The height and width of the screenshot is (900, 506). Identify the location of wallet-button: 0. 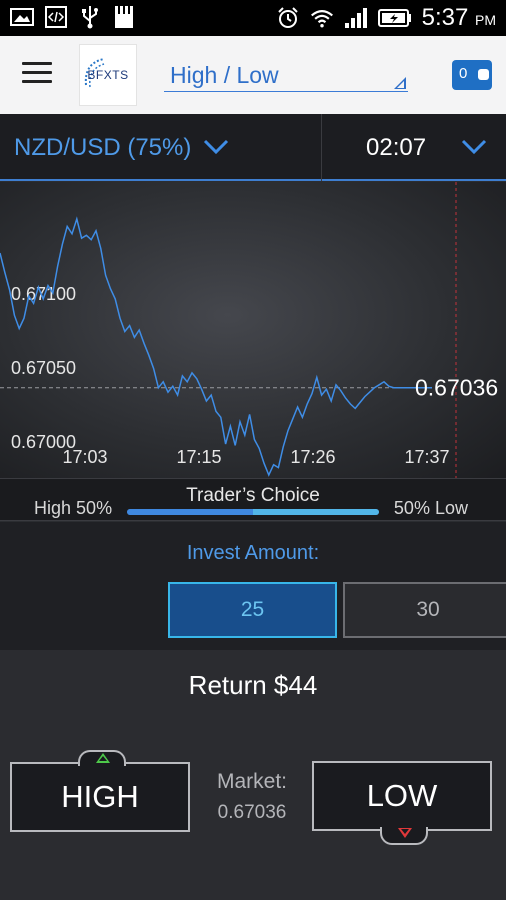
(472, 75).